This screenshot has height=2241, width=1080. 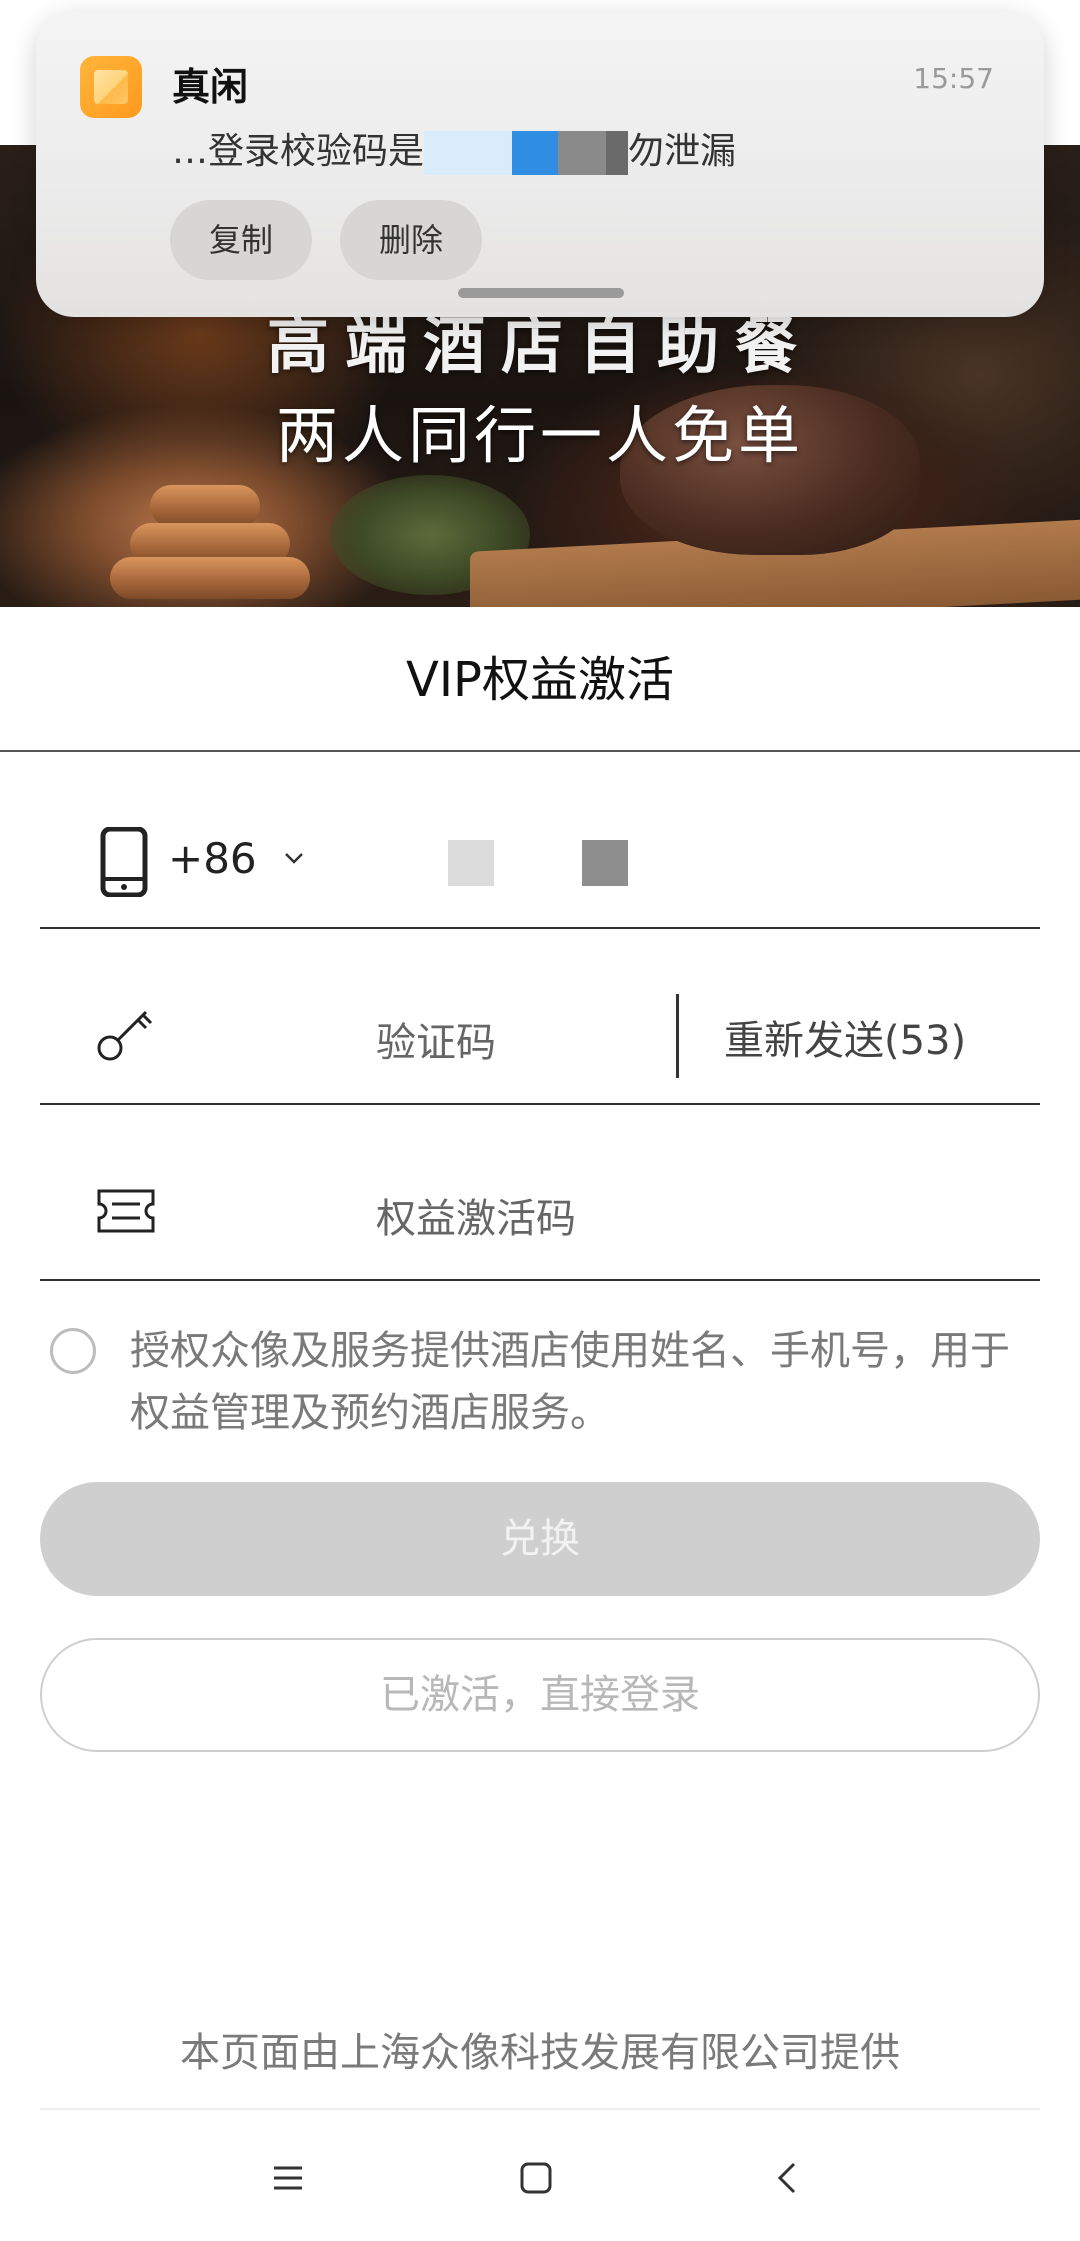 I want to click on verification-code-row: 验证码 重新发送(53), so click(x=540, y=1016).